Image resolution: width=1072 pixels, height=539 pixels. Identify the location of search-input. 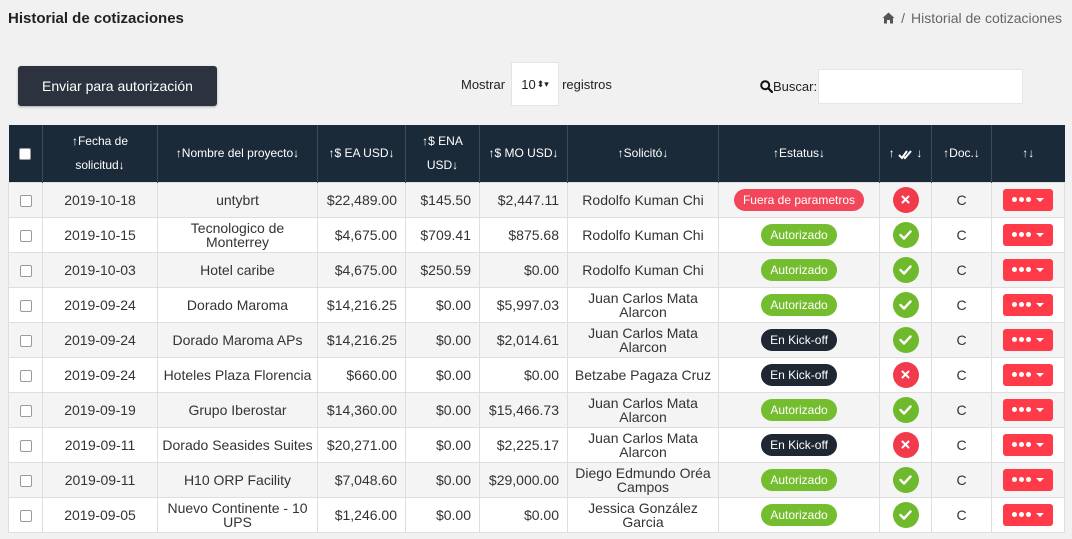
(921, 86).